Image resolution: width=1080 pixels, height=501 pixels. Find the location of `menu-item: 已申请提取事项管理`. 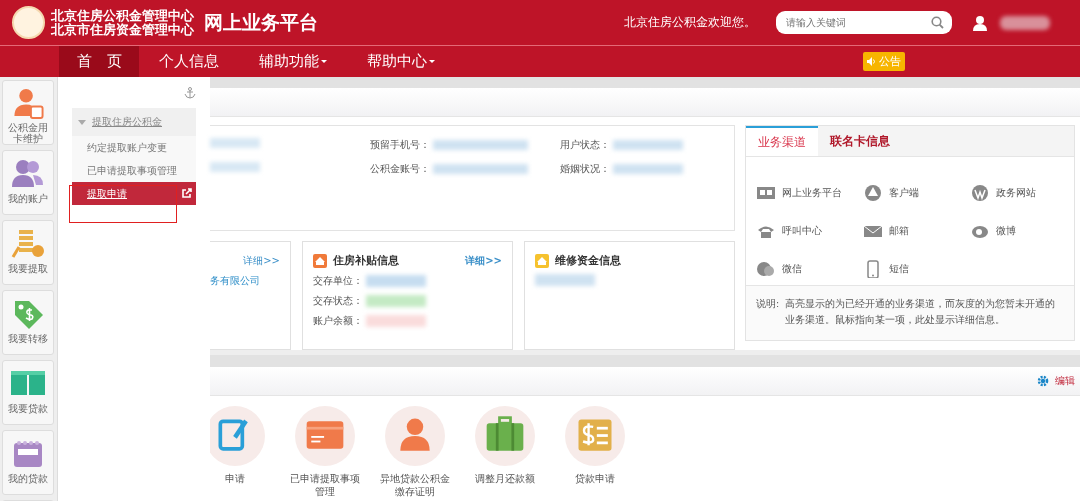

menu-item: 已申请提取事项管理 is located at coordinates (134, 170).